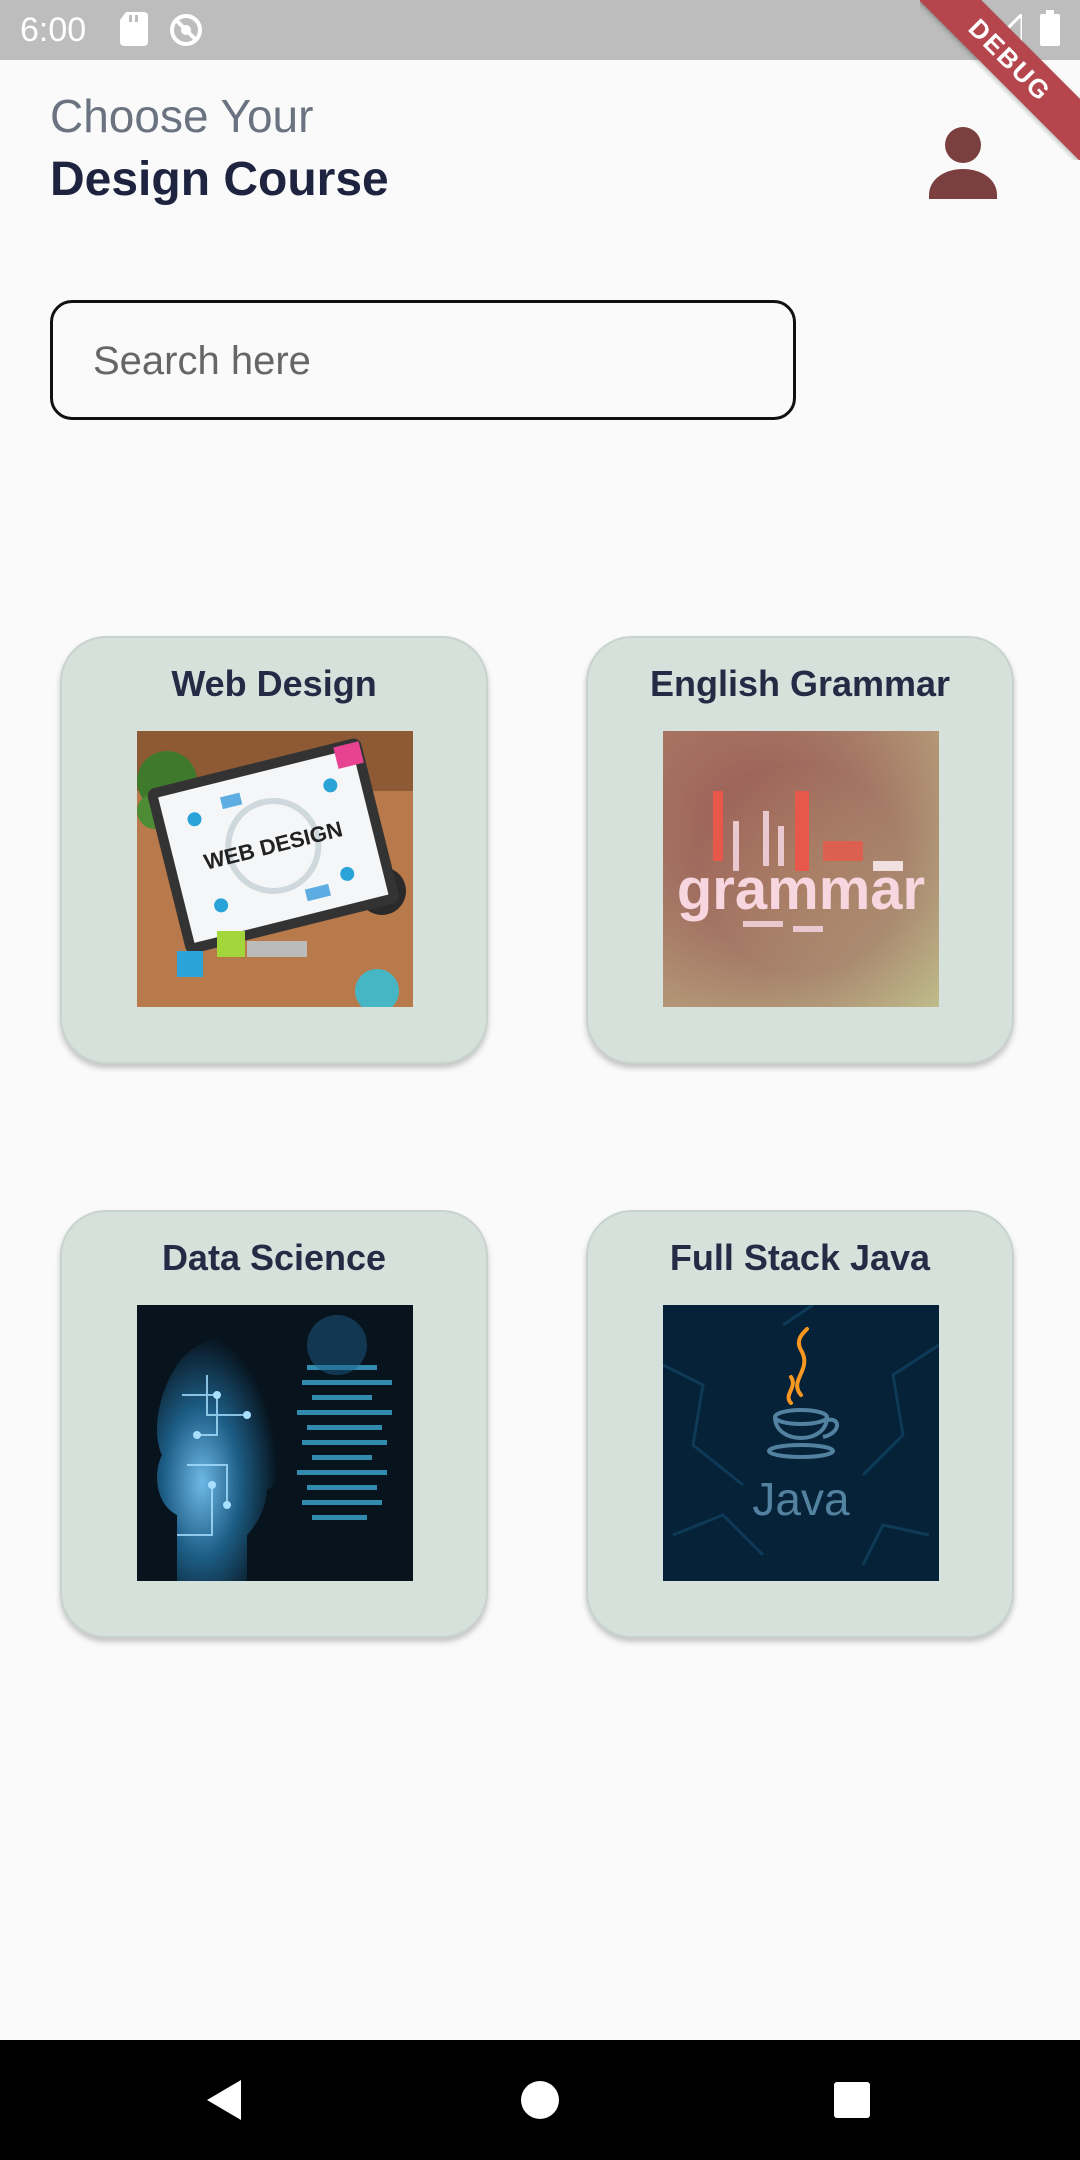 The height and width of the screenshot is (2160, 1080). I want to click on search-box, so click(423, 360).